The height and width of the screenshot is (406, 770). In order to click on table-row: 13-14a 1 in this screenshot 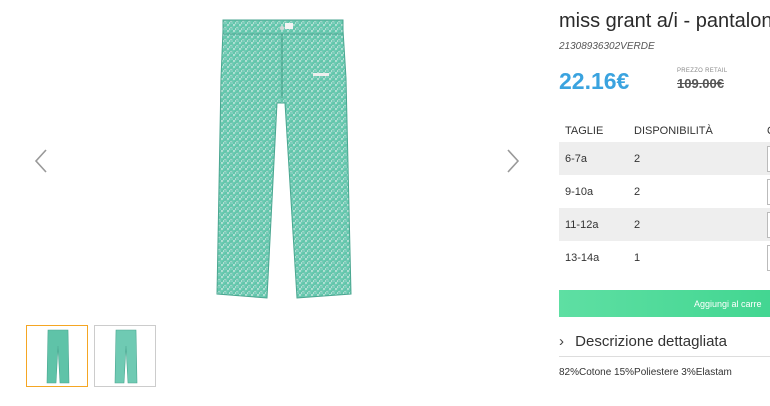, I will do `click(664, 257)`.